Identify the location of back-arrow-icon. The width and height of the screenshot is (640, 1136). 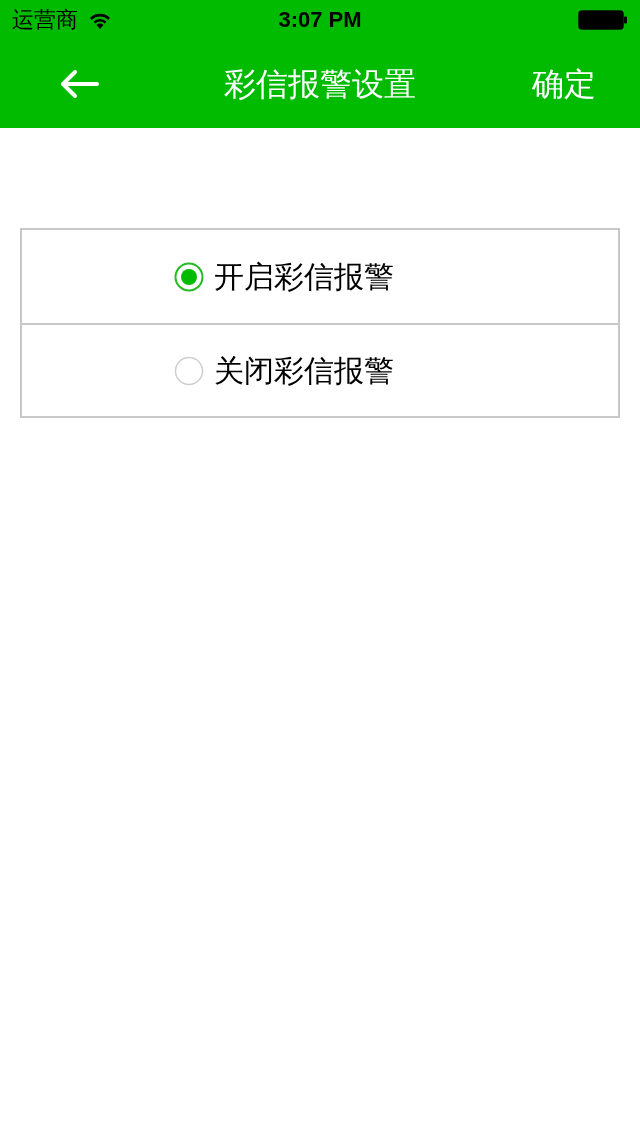
(79, 84).